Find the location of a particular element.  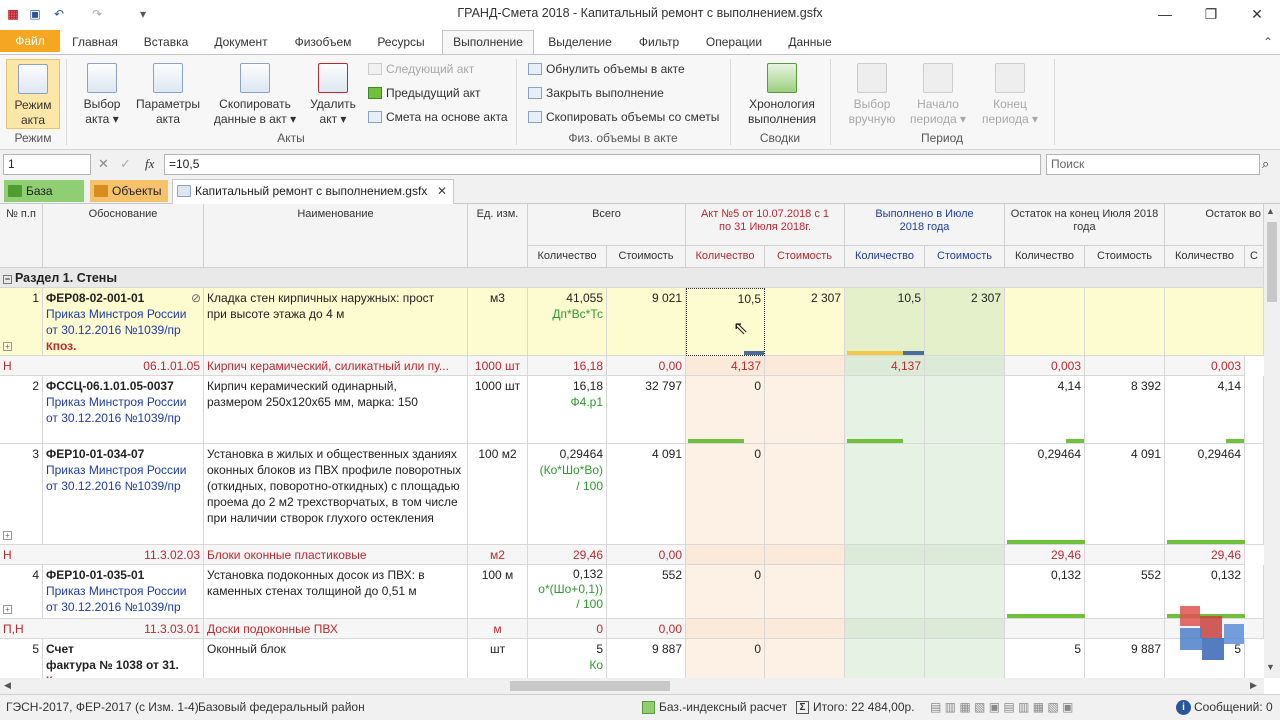

minimize-button: — is located at coordinates (1165, 14).